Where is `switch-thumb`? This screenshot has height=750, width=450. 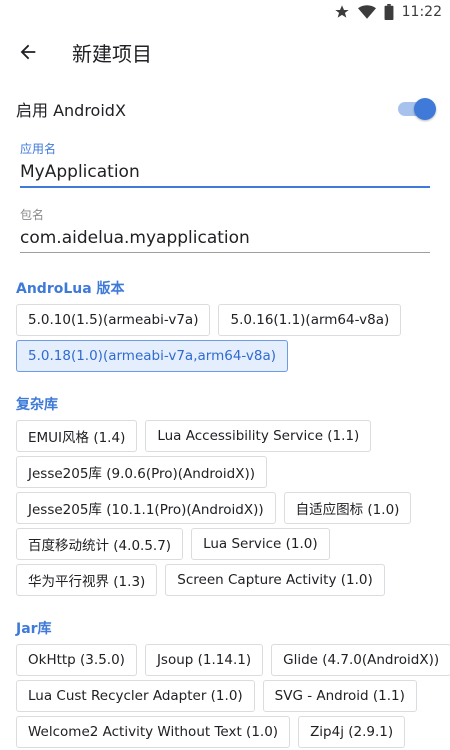
switch-thumb is located at coordinates (425, 109).